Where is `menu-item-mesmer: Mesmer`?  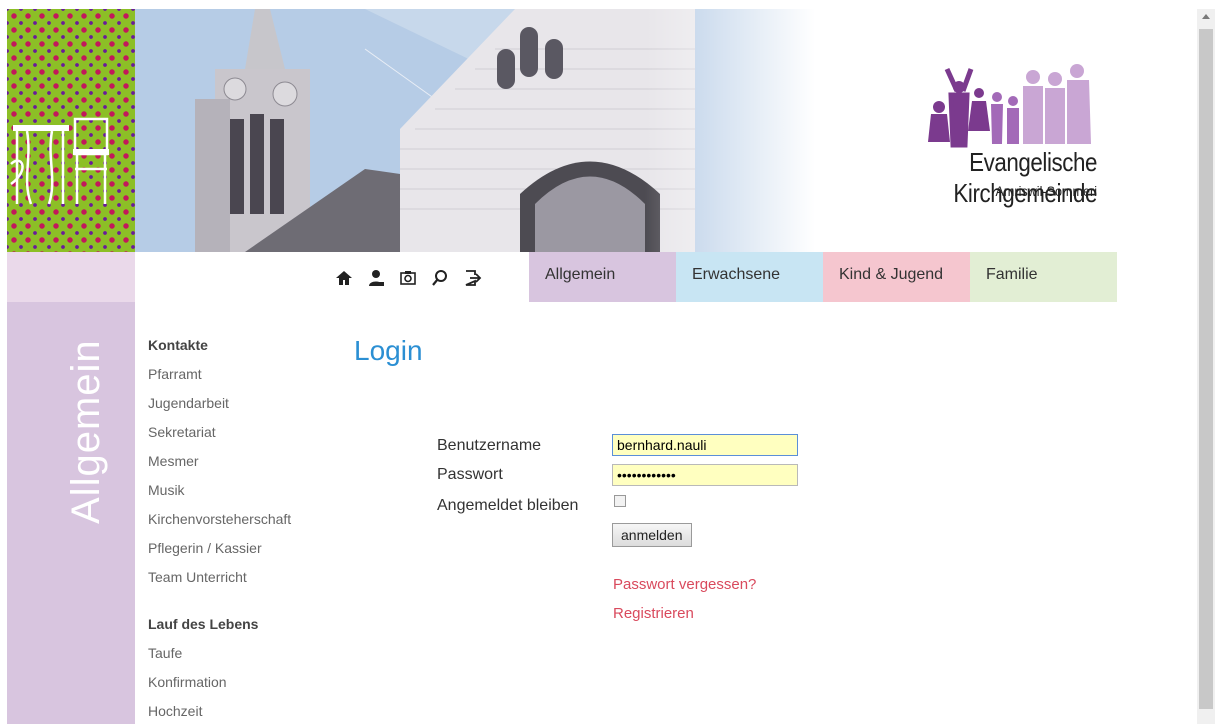
menu-item-mesmer: Mesmer is located at coordinates (243, 461).